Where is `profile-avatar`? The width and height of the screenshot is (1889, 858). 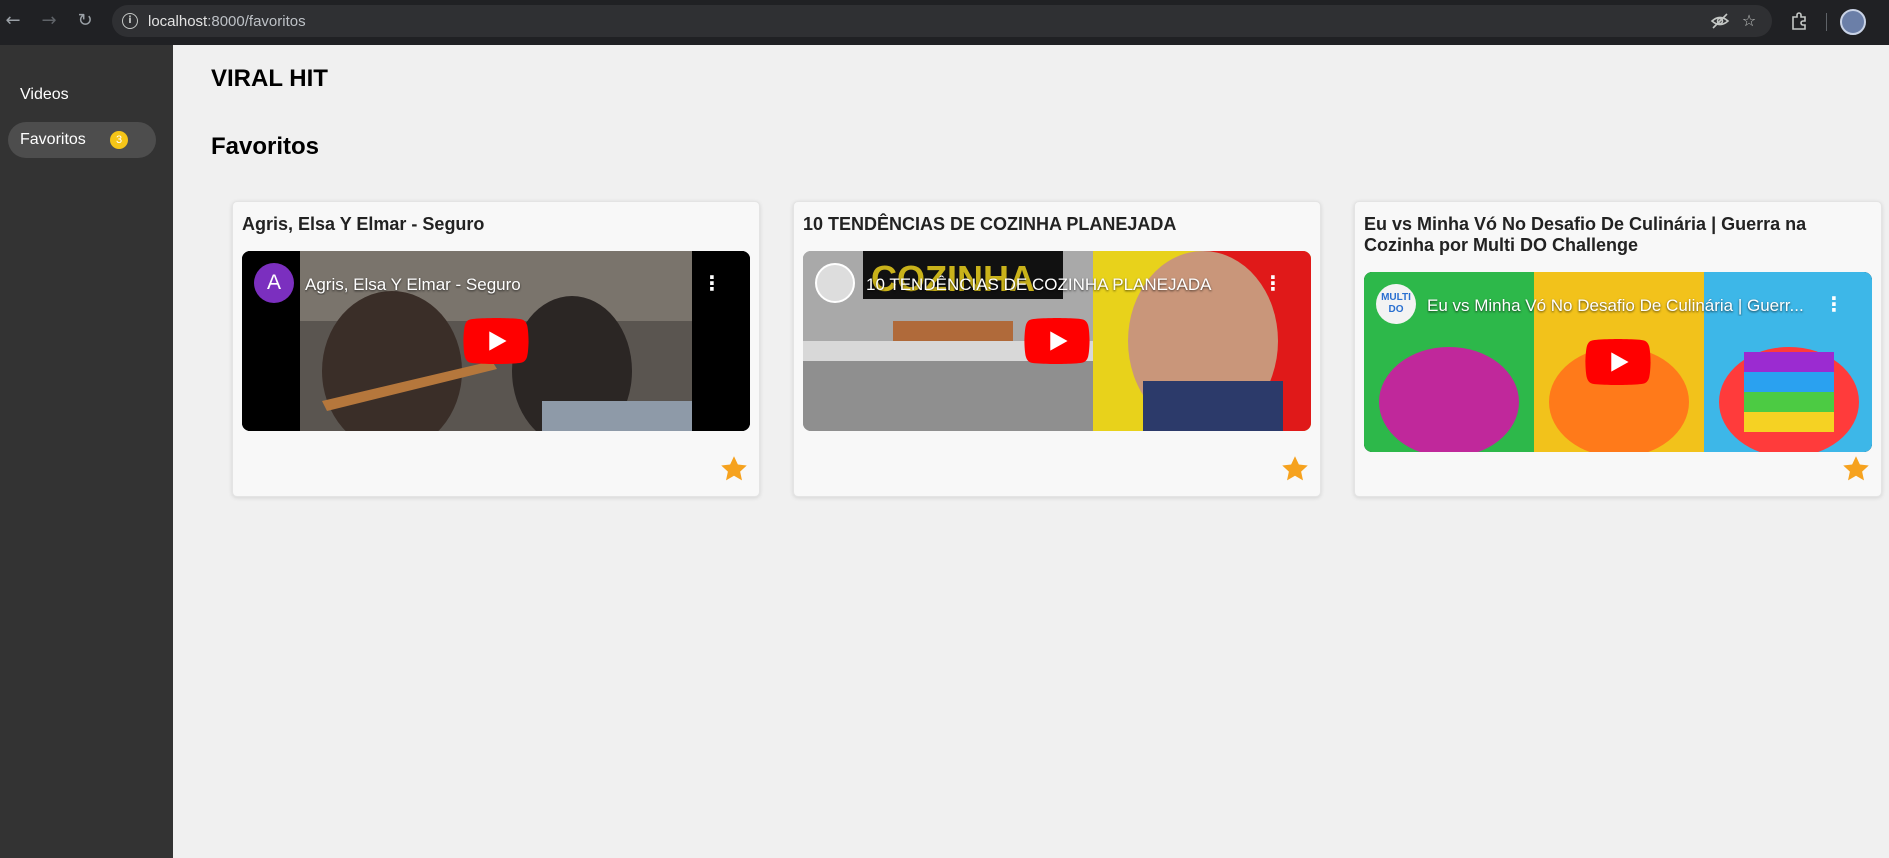 profile-avatar is located at coordinates (1853, 22).